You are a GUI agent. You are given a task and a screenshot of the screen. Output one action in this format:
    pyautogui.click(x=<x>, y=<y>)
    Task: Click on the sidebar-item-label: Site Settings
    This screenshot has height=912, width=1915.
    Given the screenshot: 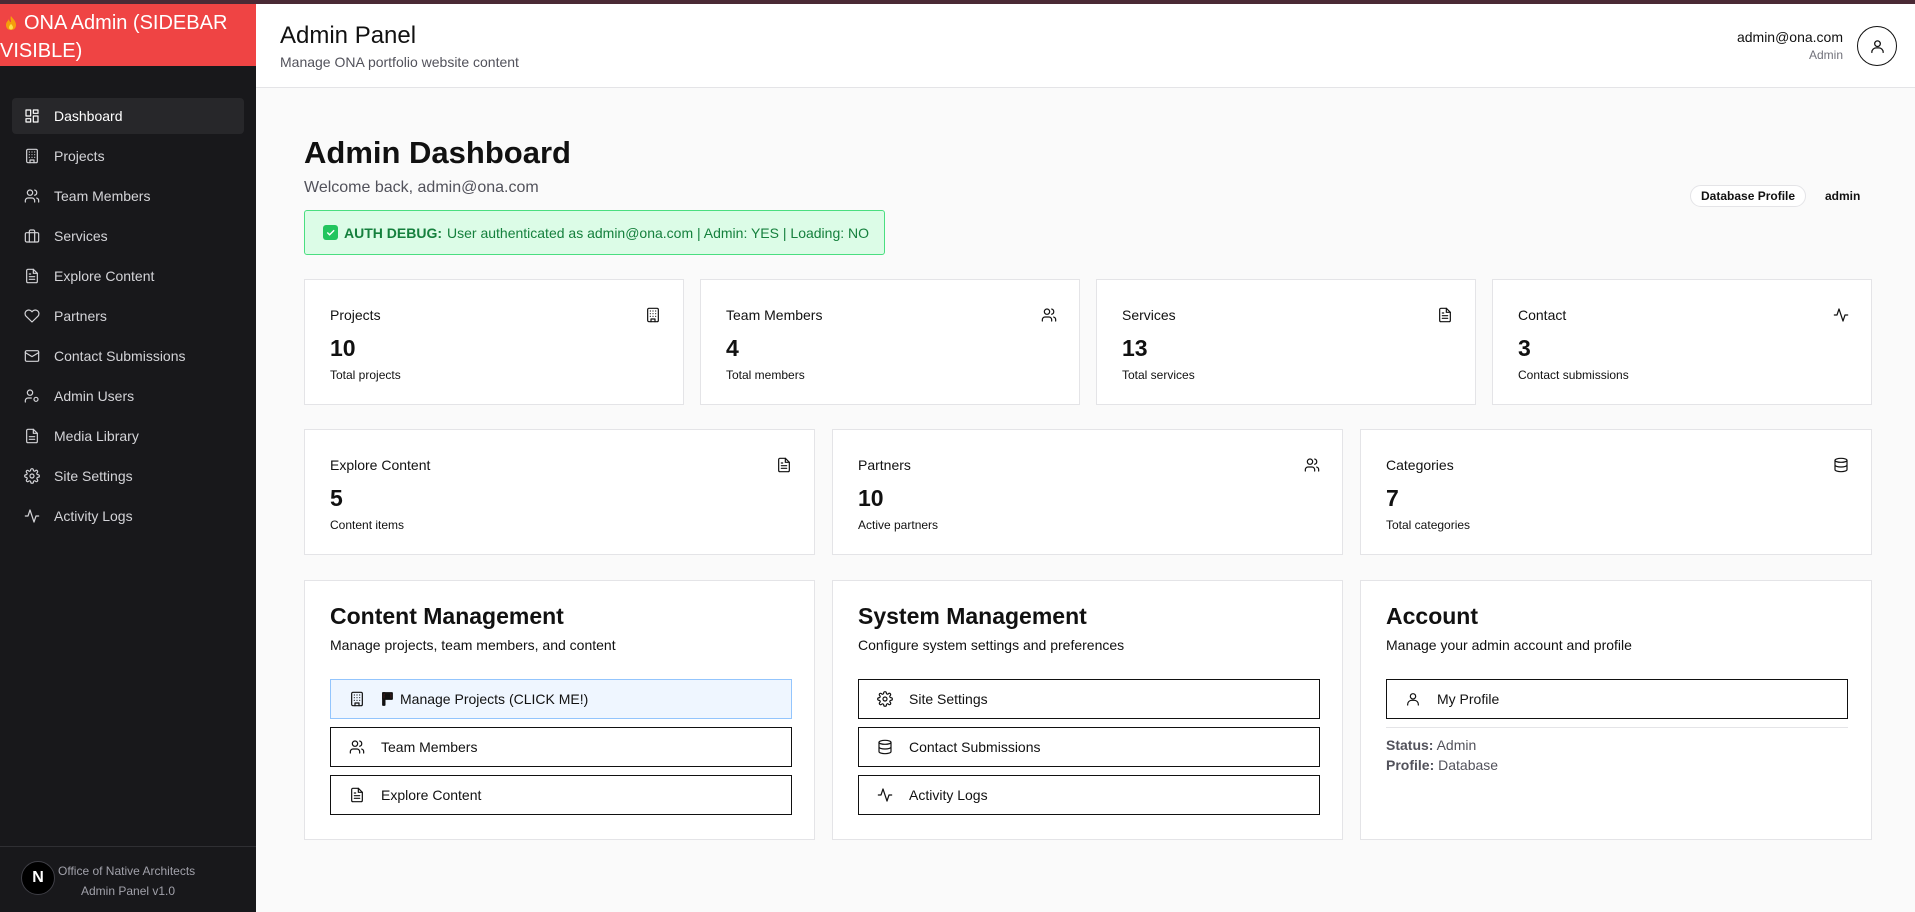 What is the action you would take?
    pyautogui.click(x=93, y=476)
    